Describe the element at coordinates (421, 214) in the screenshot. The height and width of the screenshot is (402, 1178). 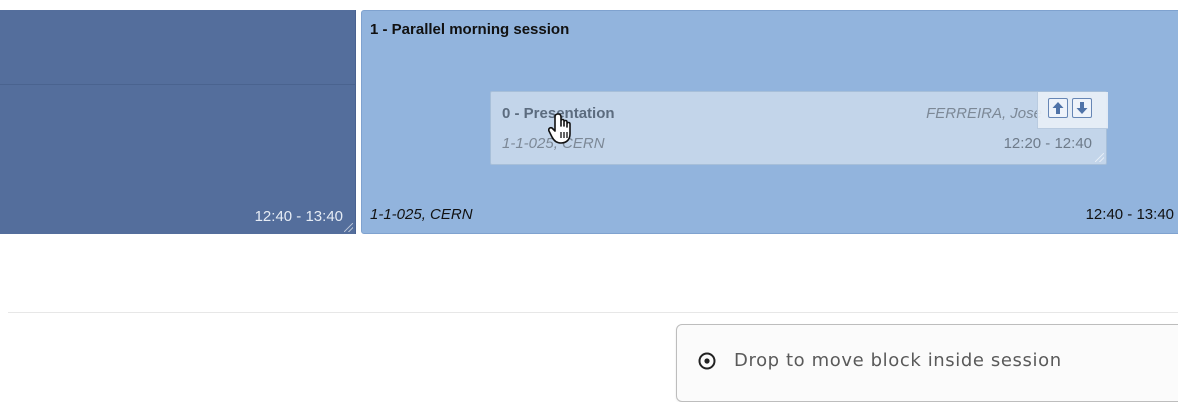
I see `session-location: 1-1-025, CERN` at that location.